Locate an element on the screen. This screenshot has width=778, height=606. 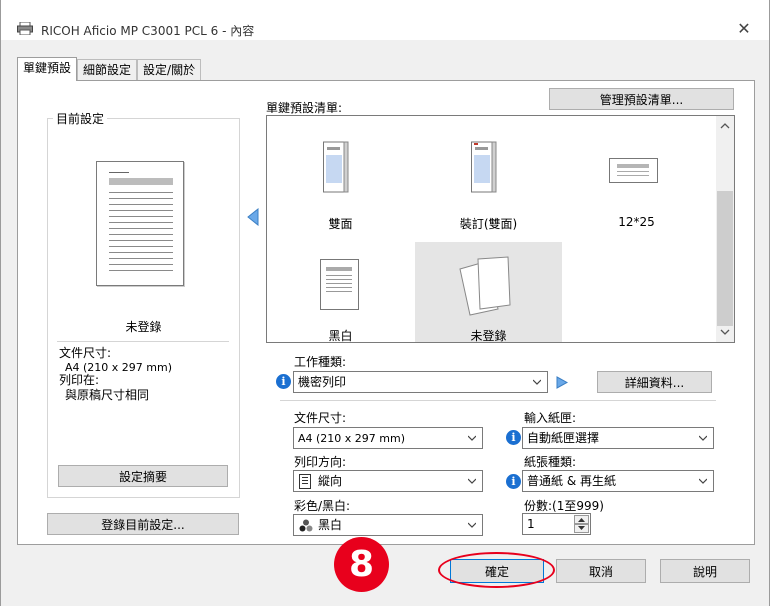
spinner-up-icon is located at coordinates (581, 519).